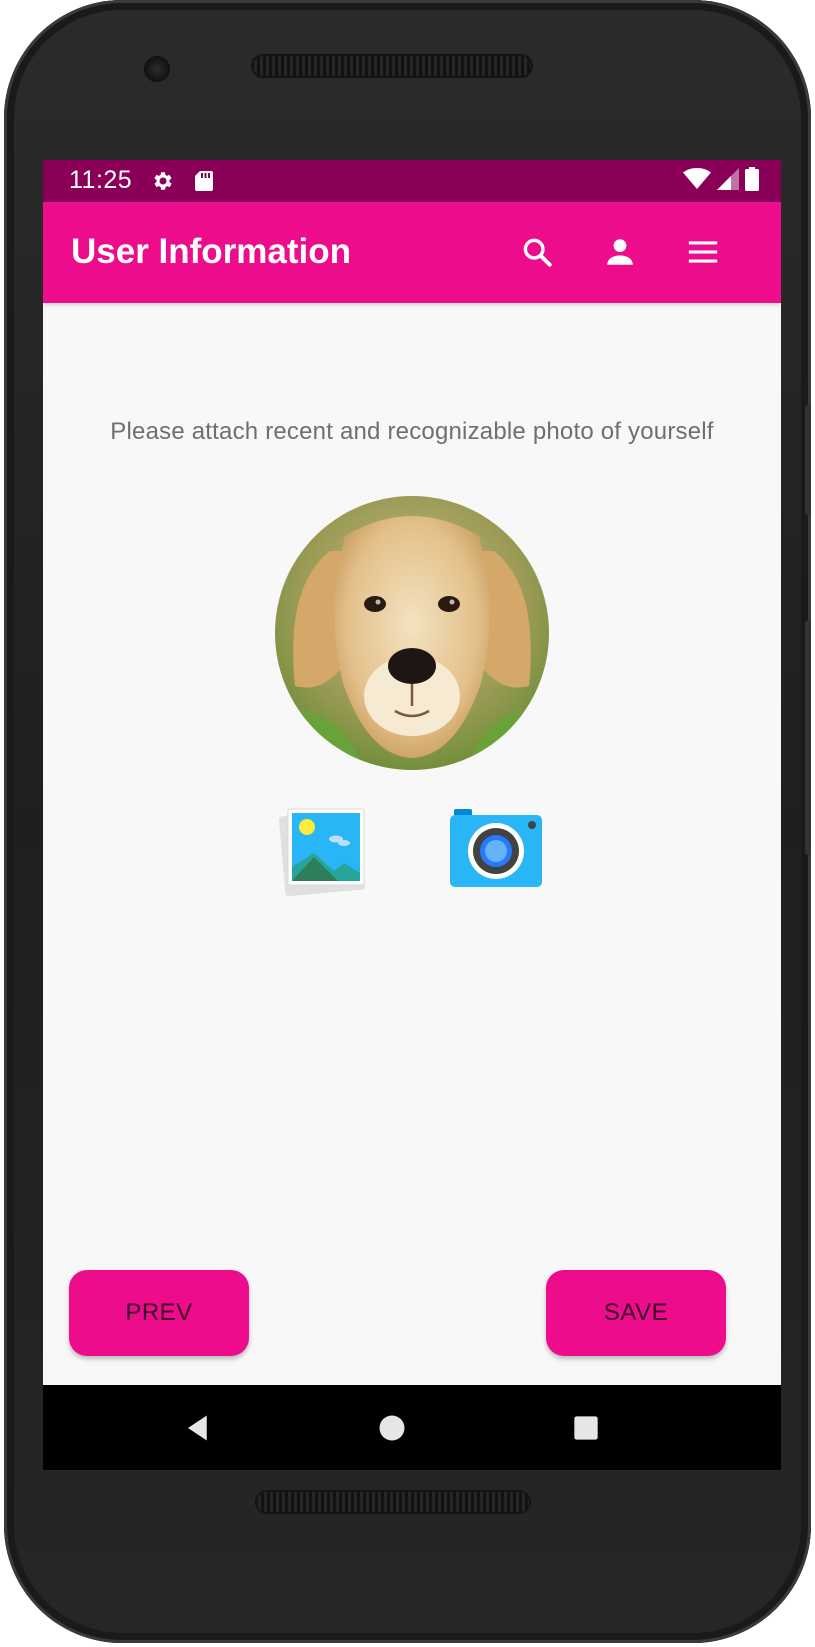 This screenshot has width=815, height=1647. Describe the element at coordinates (752, 181) in the screenshot. I see `battery-icon` at that location.